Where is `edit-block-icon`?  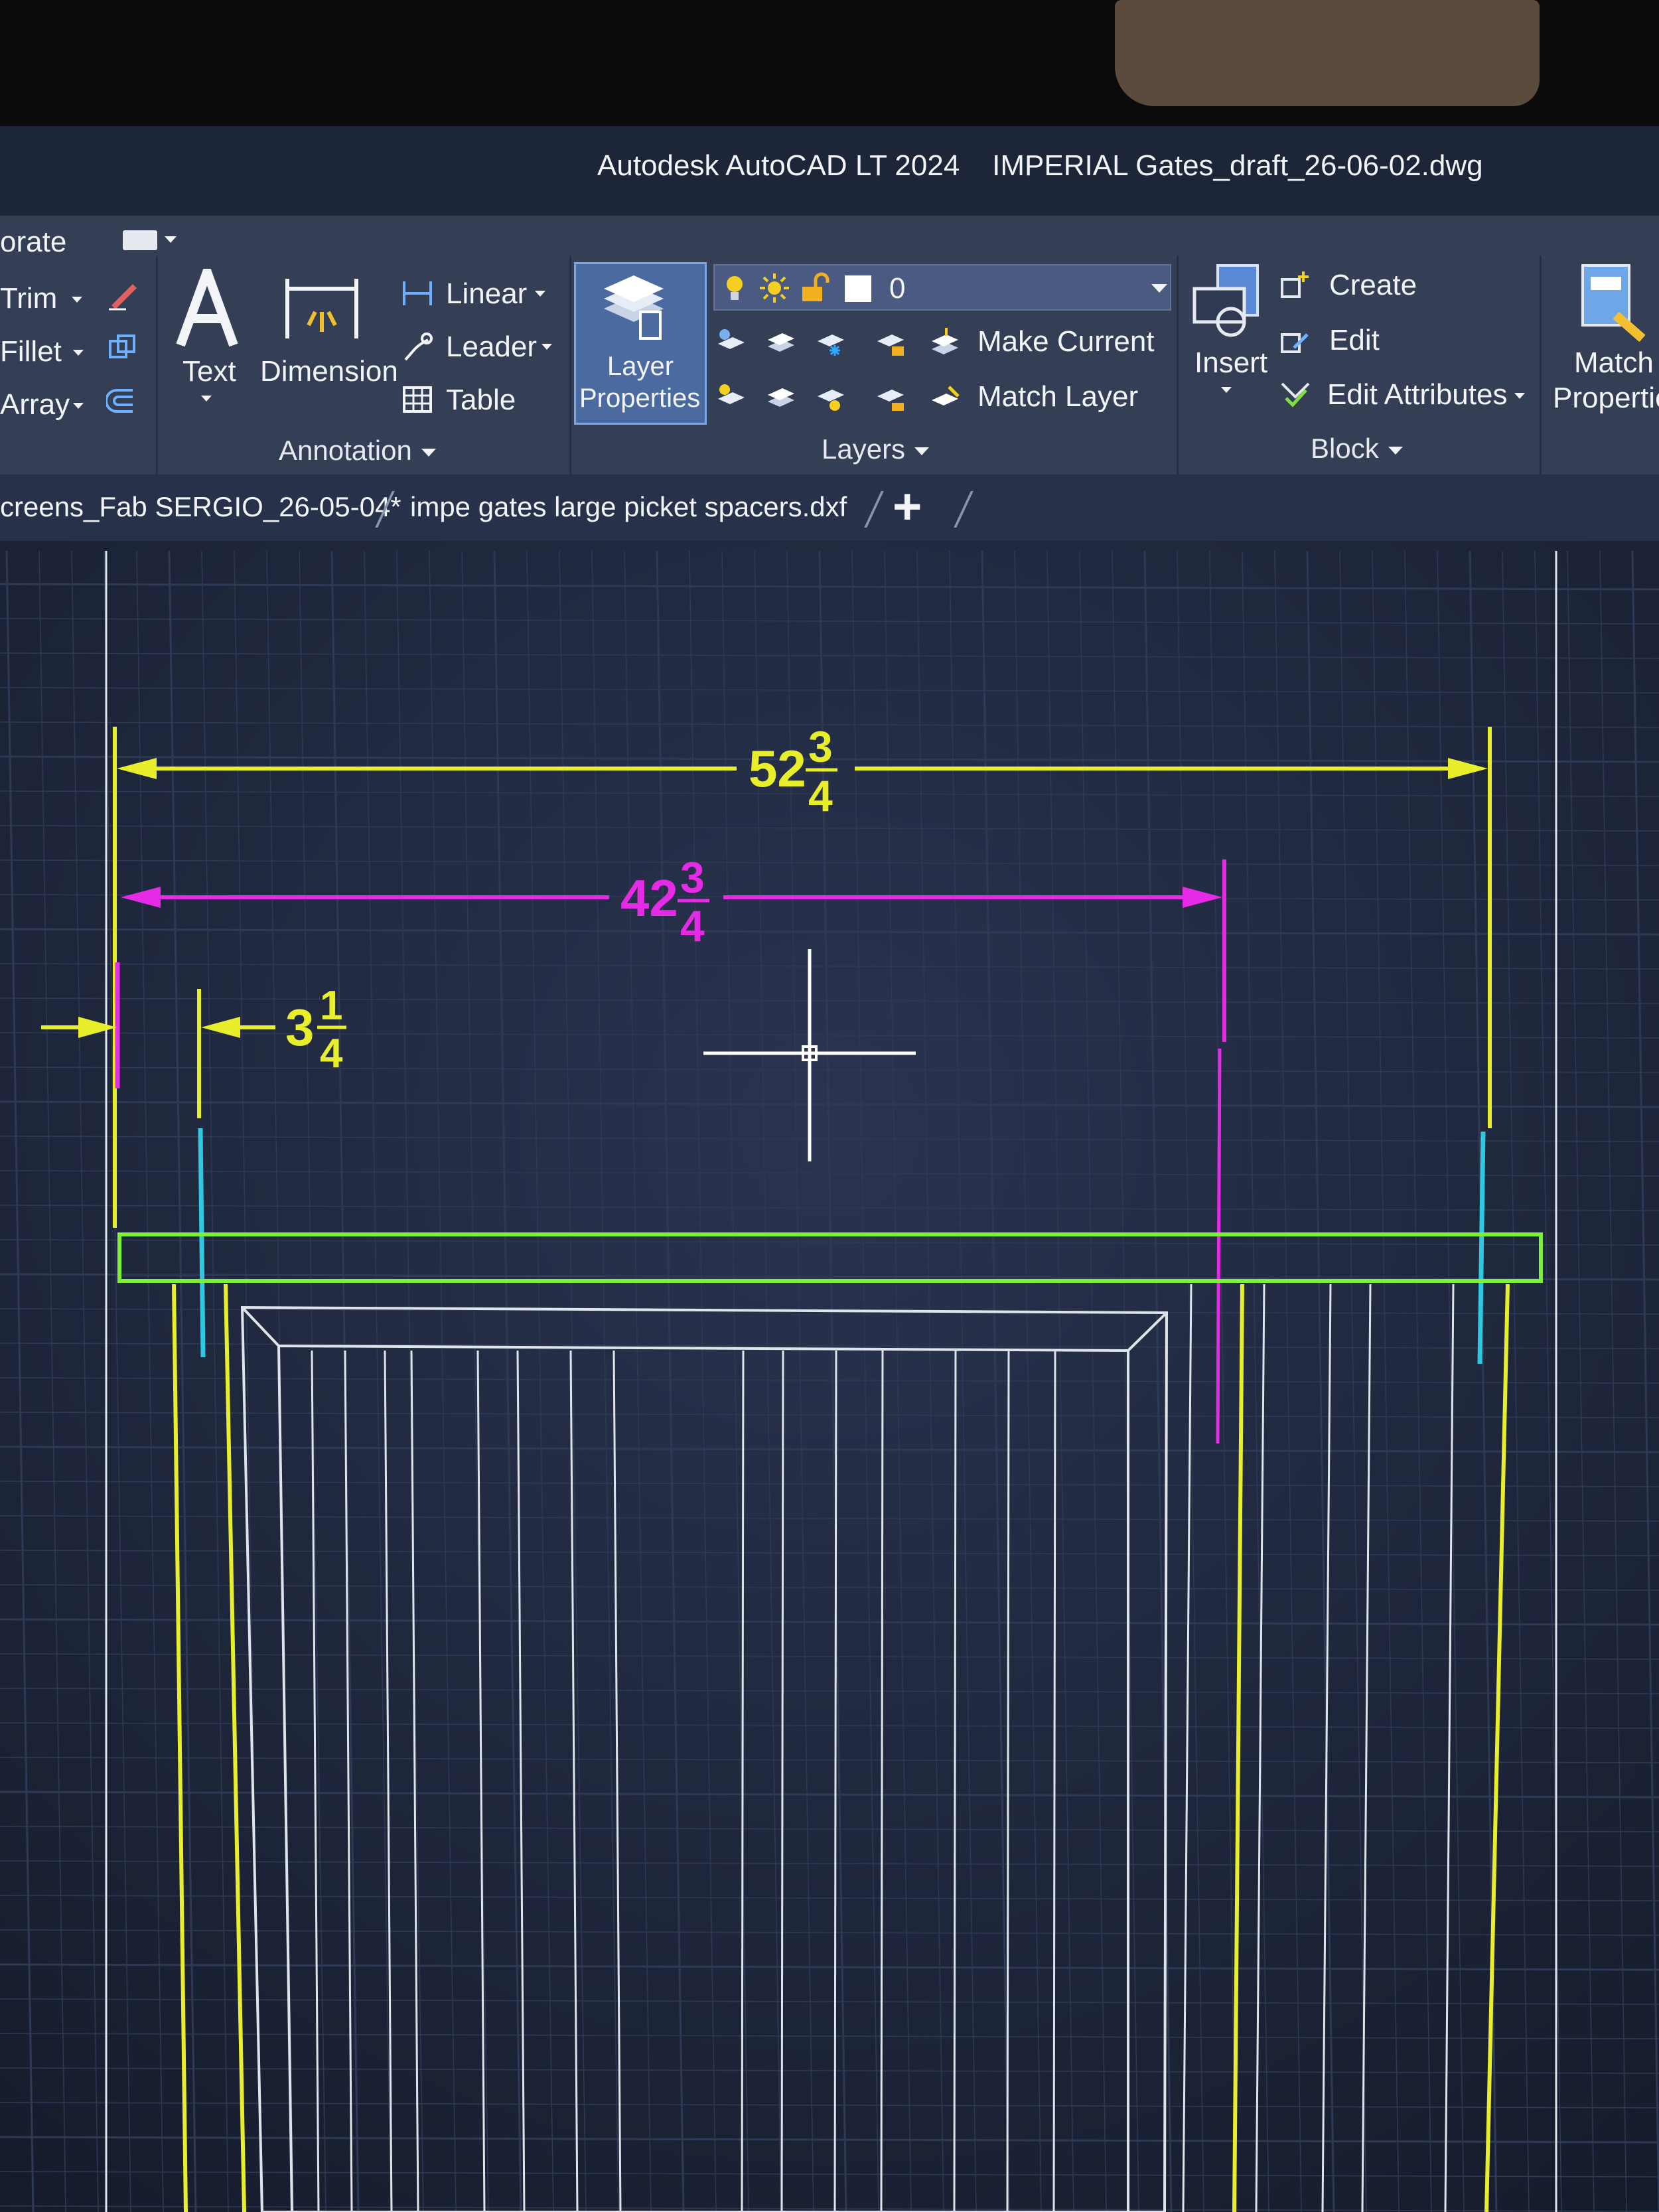
edit-block-icon is located at coordinates (1295, 343).